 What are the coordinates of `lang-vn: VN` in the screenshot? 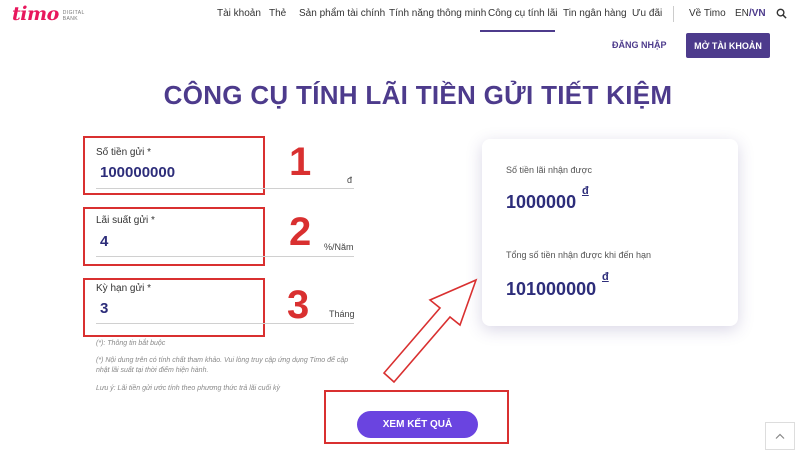 It's located at (759, 13).